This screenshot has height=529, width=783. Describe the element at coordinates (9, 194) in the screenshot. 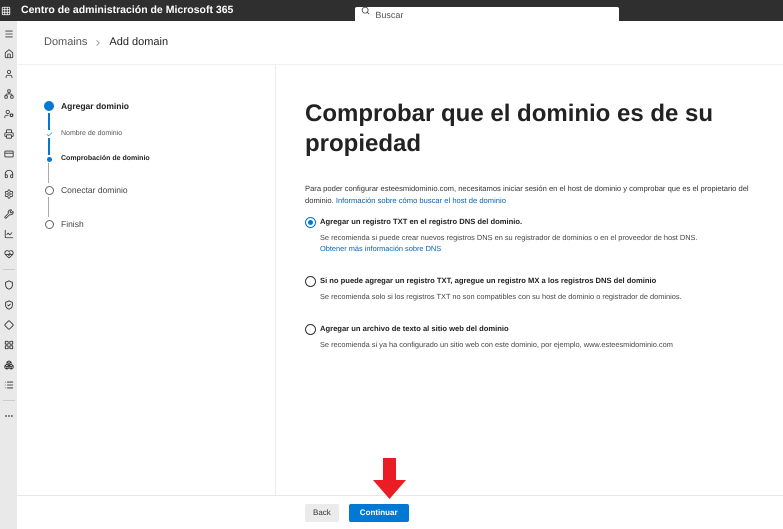

I see `settings-icon` at that location.